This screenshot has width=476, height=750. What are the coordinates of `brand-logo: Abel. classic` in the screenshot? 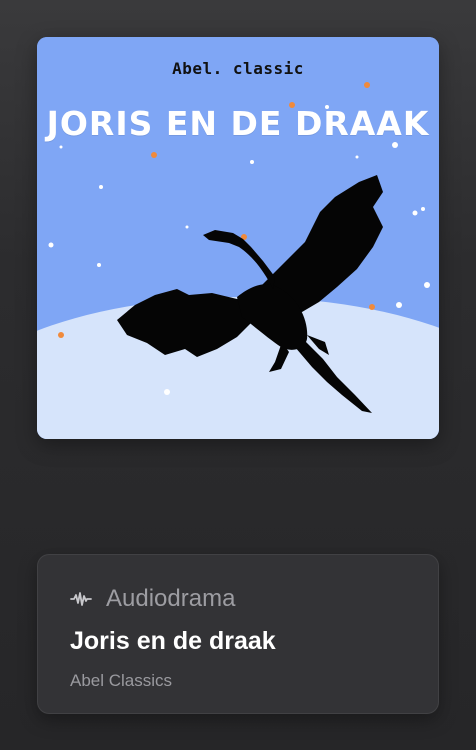 It's located at (238, 68).